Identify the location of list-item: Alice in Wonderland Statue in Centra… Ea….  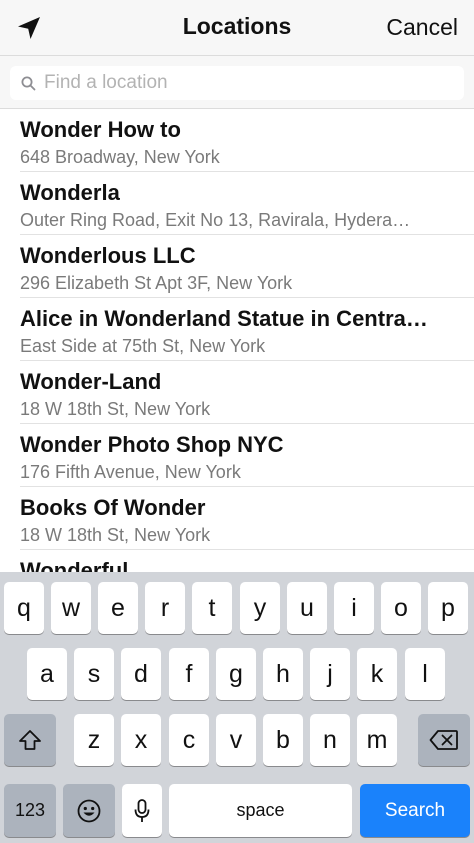
(237, 329).